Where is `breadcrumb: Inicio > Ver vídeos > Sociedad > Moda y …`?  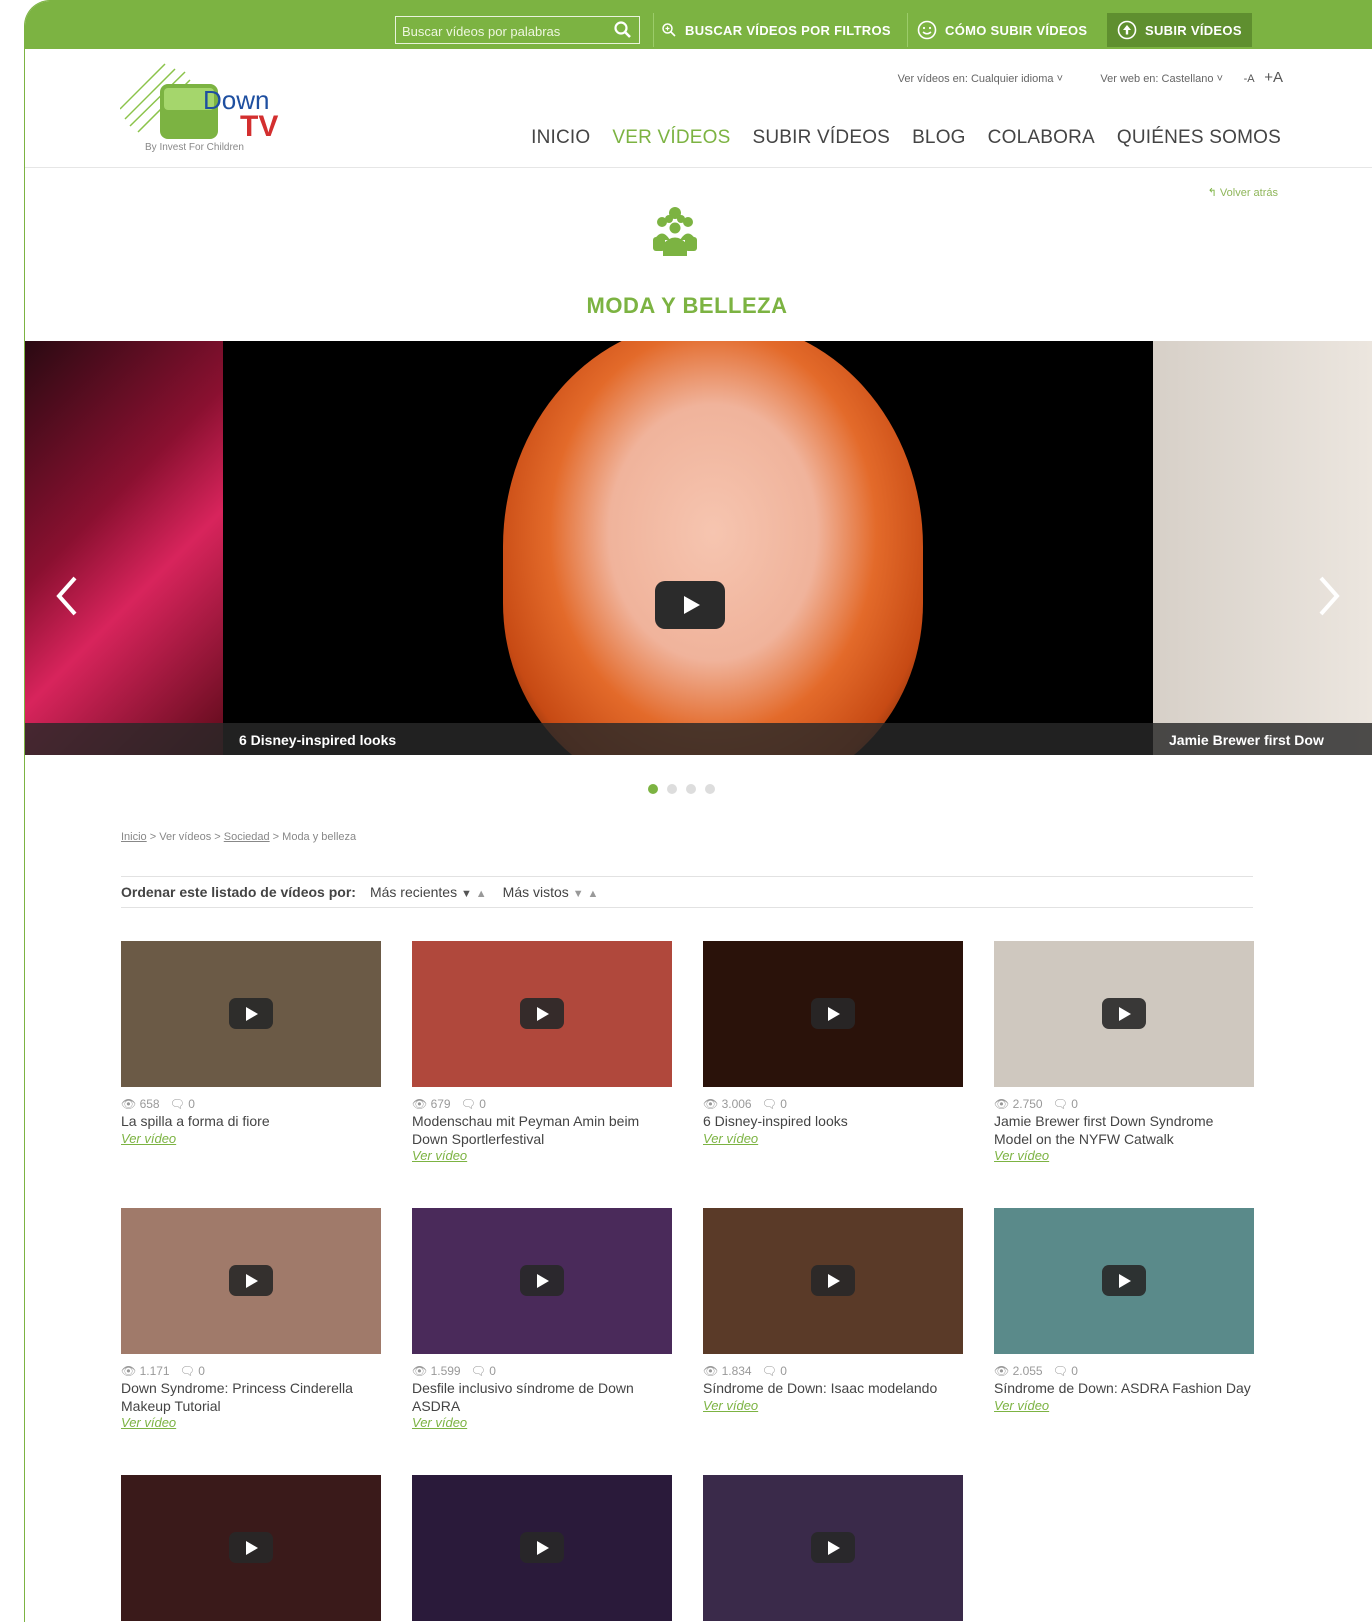
breadcrumb: Inicio > Ver vídeos > Sociedad > Moda y … is located at coordinates (238, 837).